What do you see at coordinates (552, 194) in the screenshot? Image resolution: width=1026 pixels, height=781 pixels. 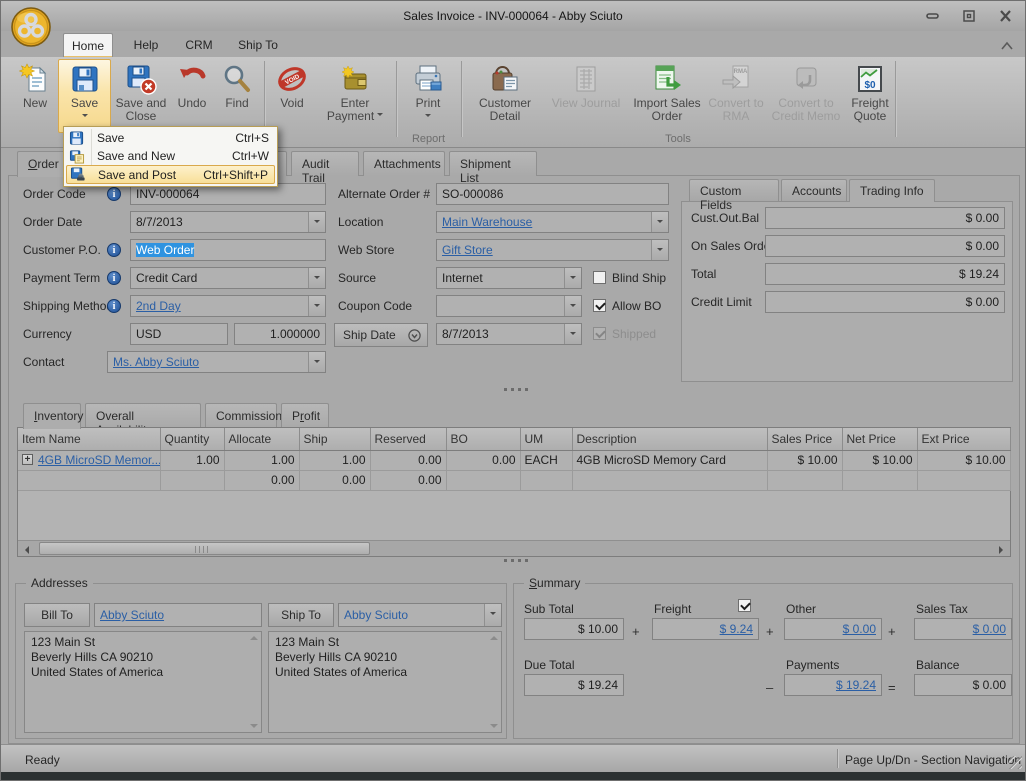 I see `alternate-order-field: SO-000086` at bounding box center [552, 194].